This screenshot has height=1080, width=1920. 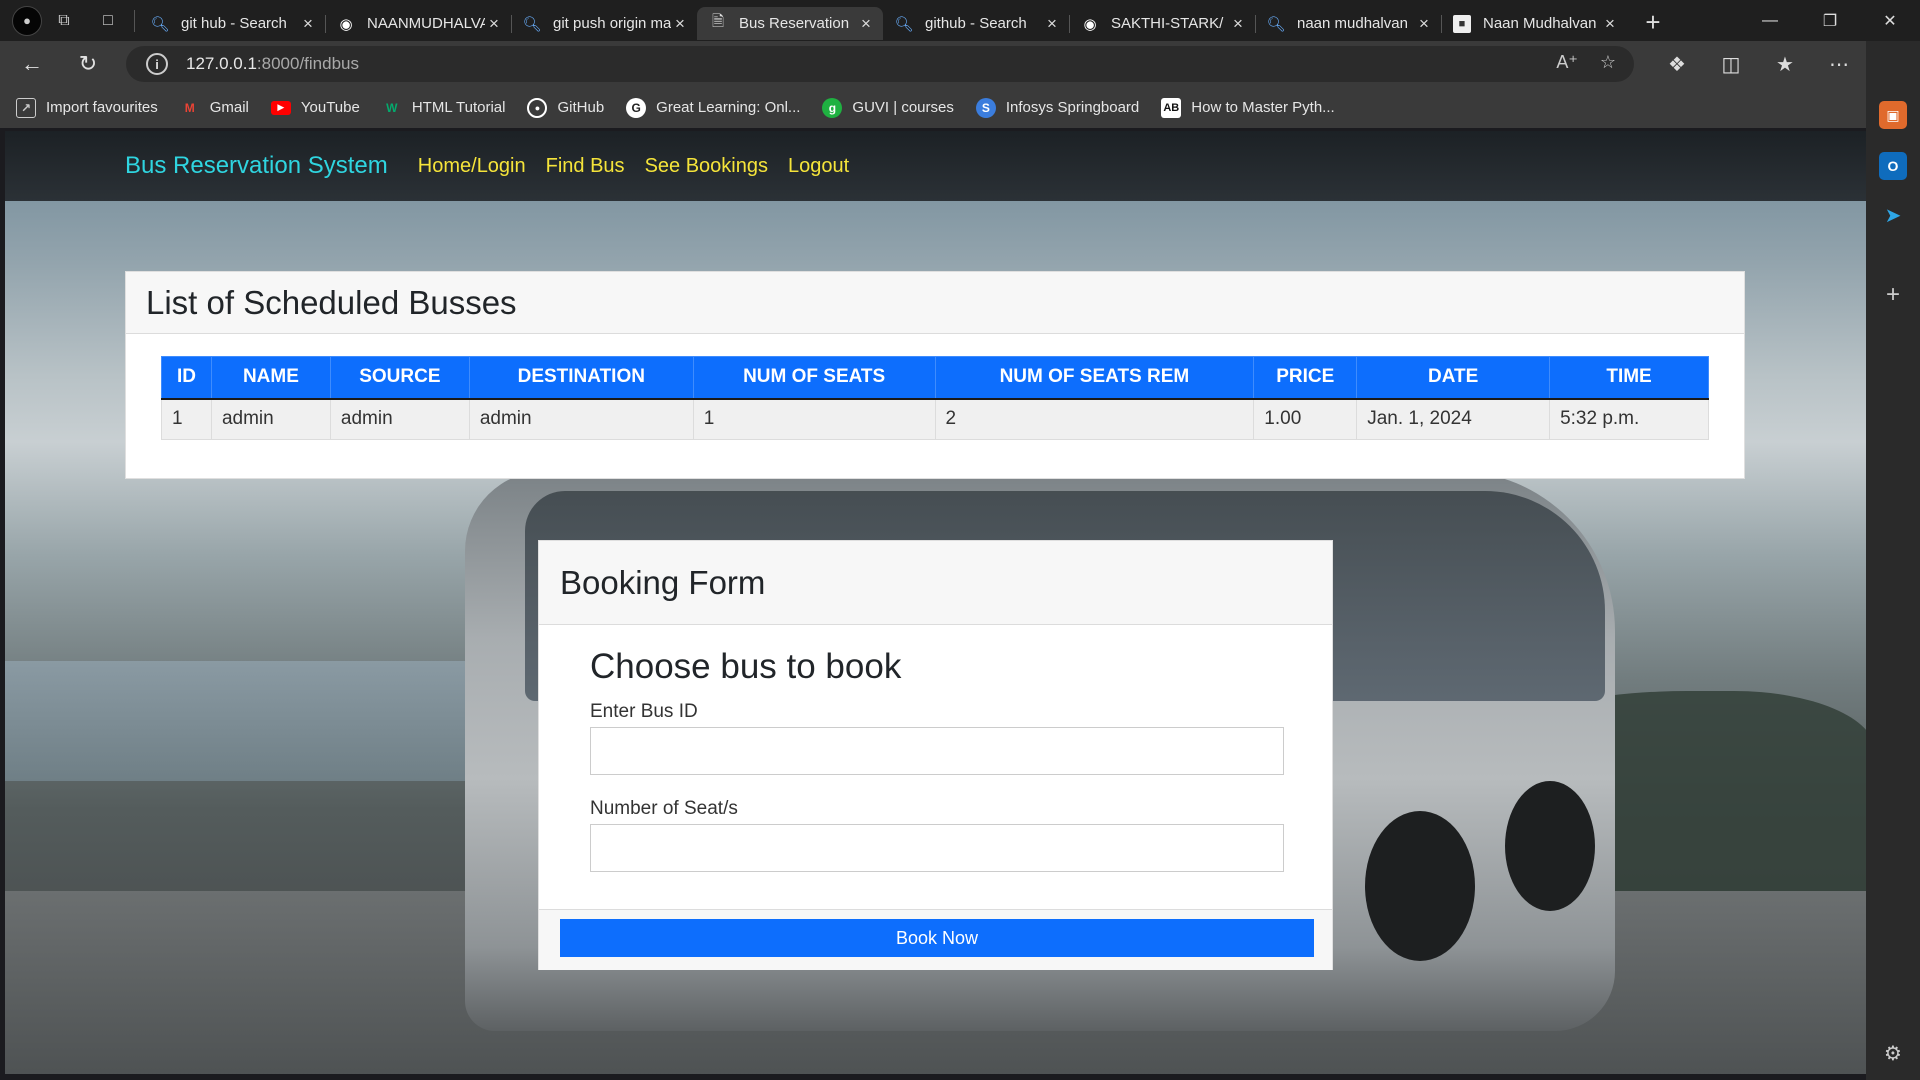 I want to click on booking-form-footer: Book Now, so click(x=935, y=939).